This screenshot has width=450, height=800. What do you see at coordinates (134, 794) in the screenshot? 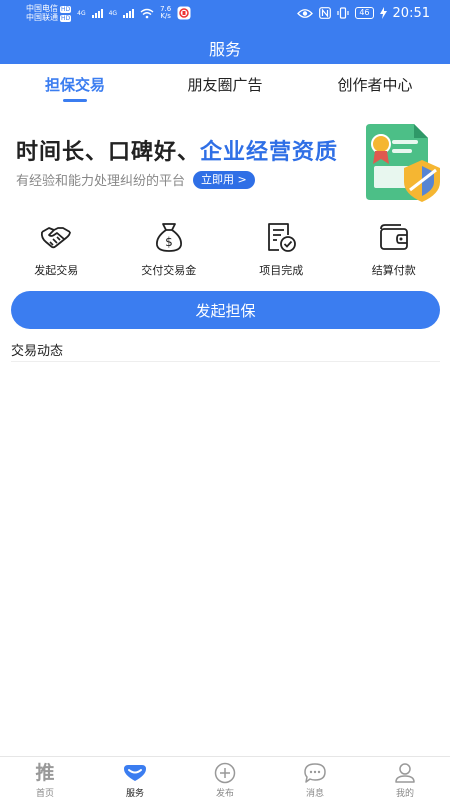
I see `nav-label: 服务` at bounding box center [134, 794].